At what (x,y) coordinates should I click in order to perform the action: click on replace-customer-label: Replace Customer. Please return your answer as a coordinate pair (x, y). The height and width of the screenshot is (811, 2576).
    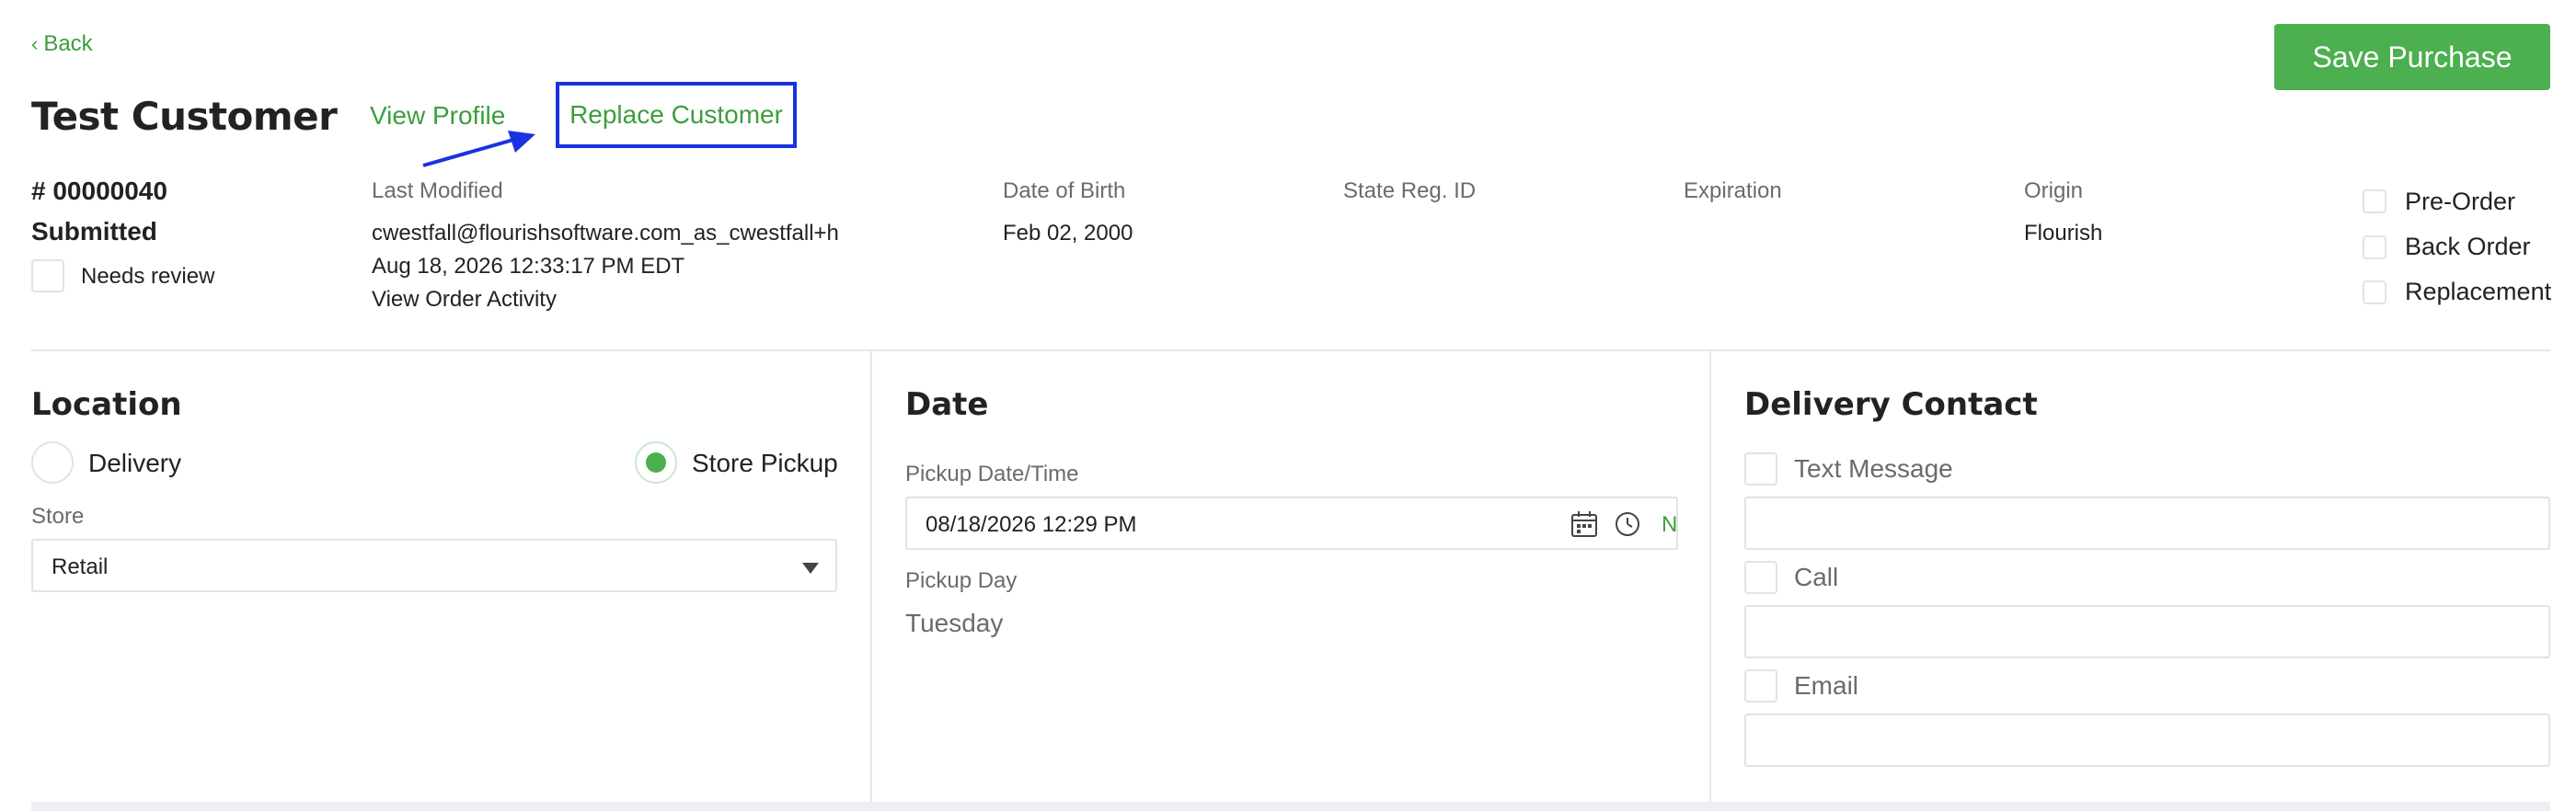
    Looking at the image, I should click on (676, 114).